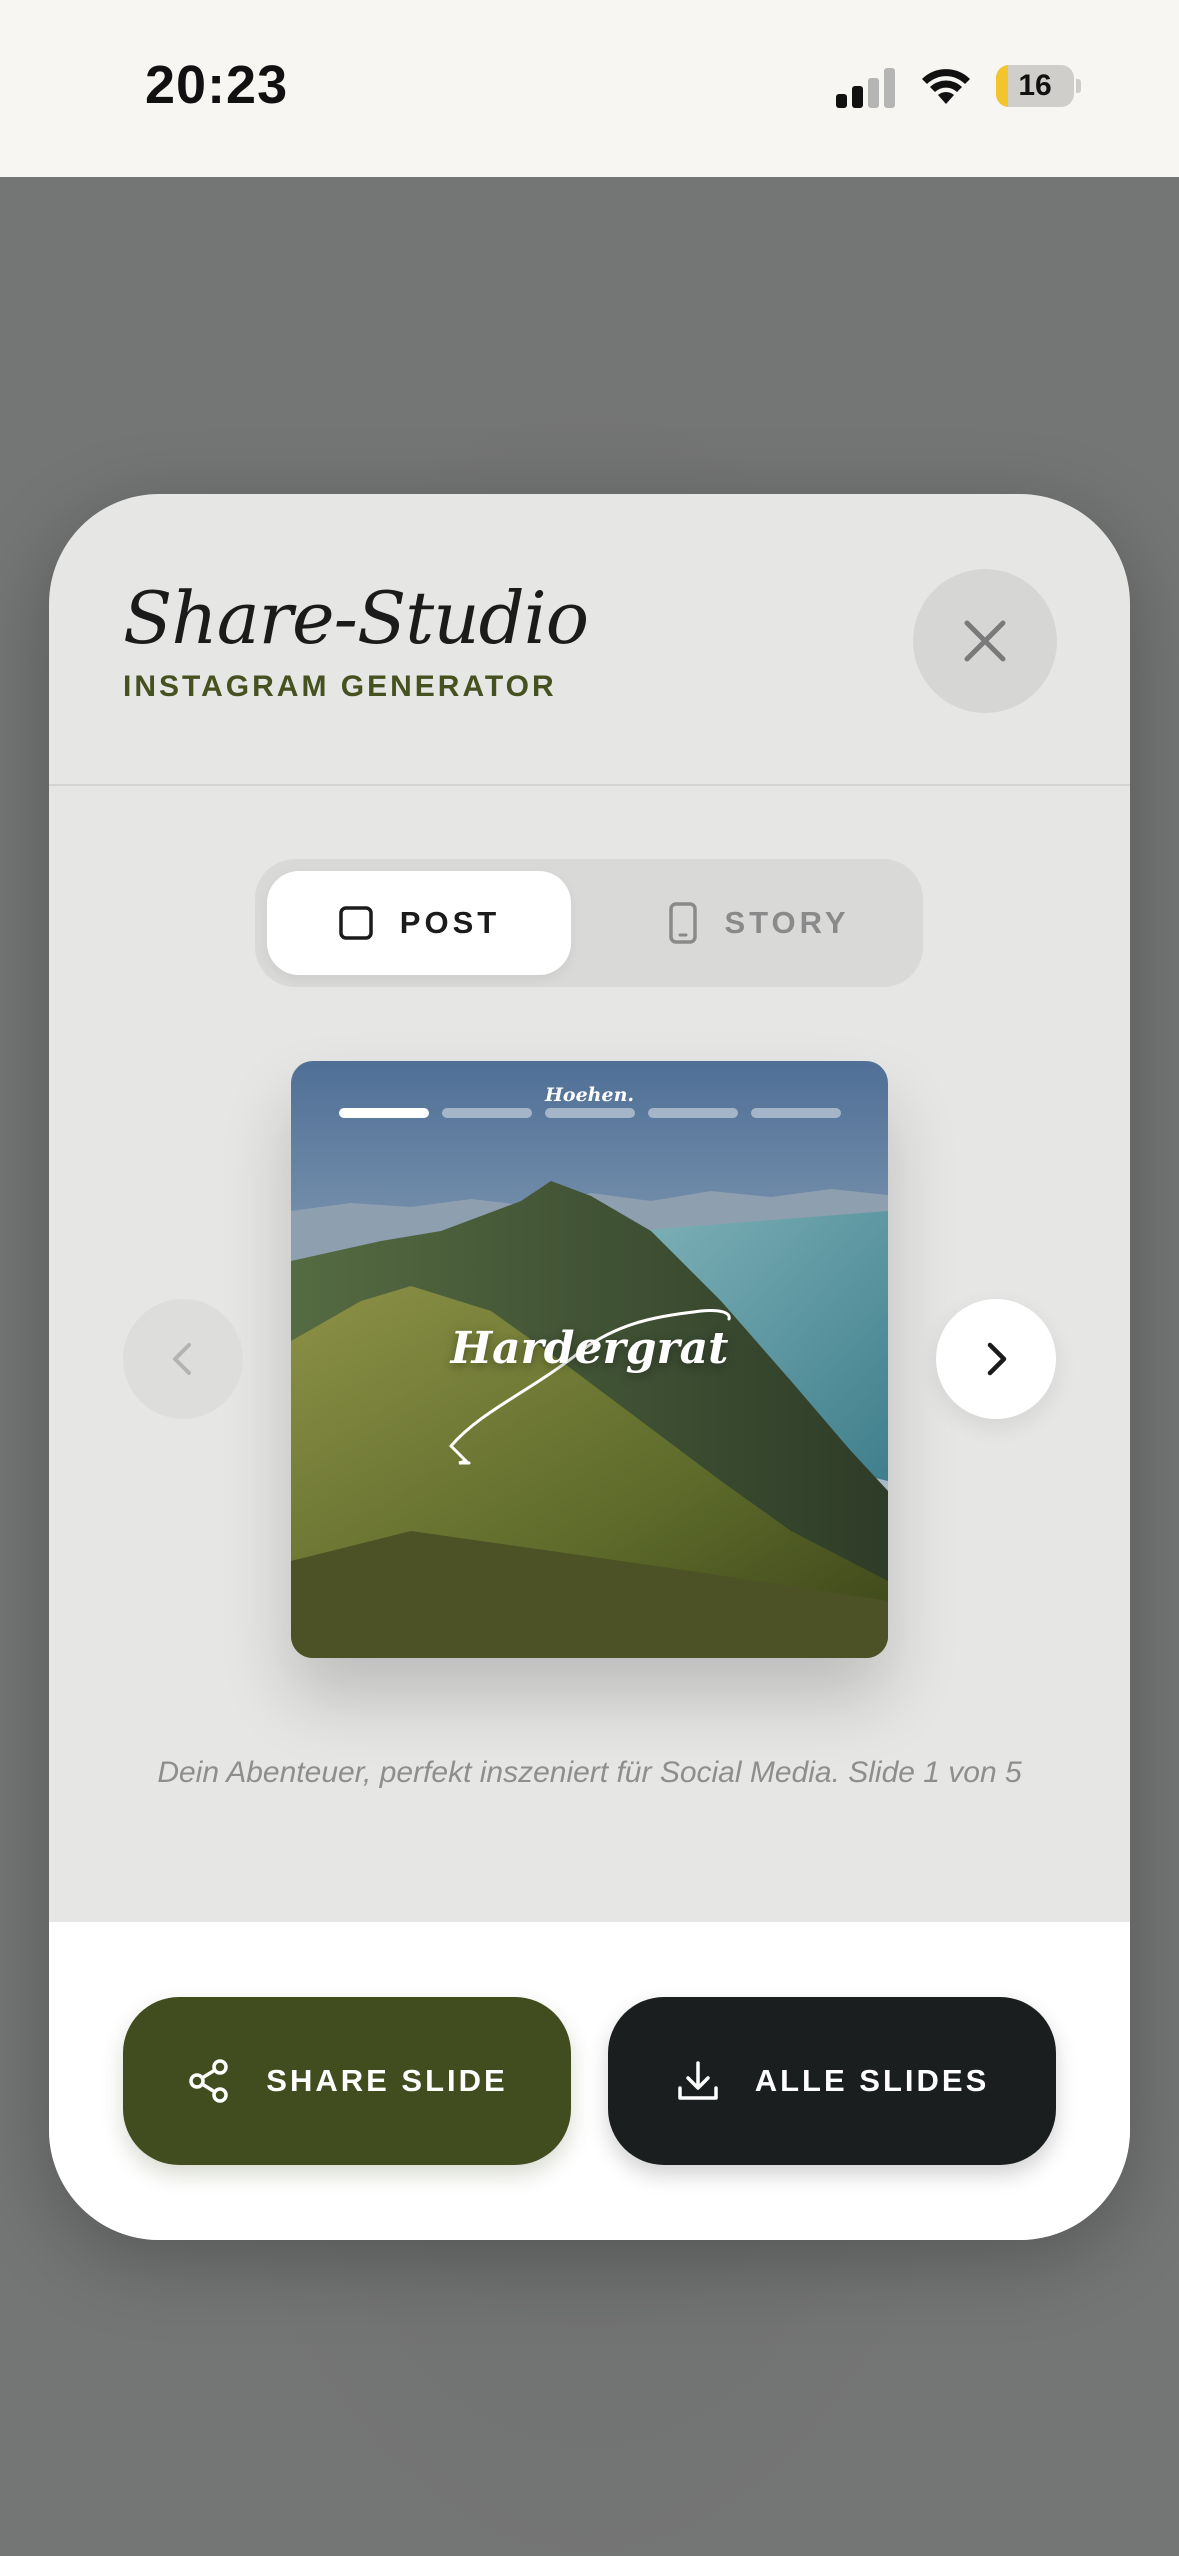  Describe the element at coordinates (589, 640) in the screenshot. I see `modal-header: Share-Studio INSTAGRAM GENERATOR` at that location.